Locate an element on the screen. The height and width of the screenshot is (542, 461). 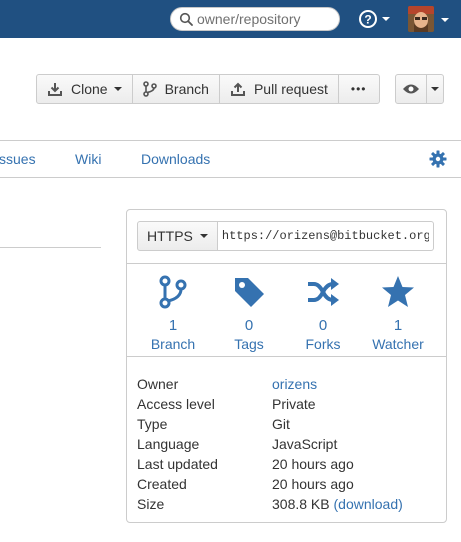
clone-url-field is located at coordinates (325, 236).